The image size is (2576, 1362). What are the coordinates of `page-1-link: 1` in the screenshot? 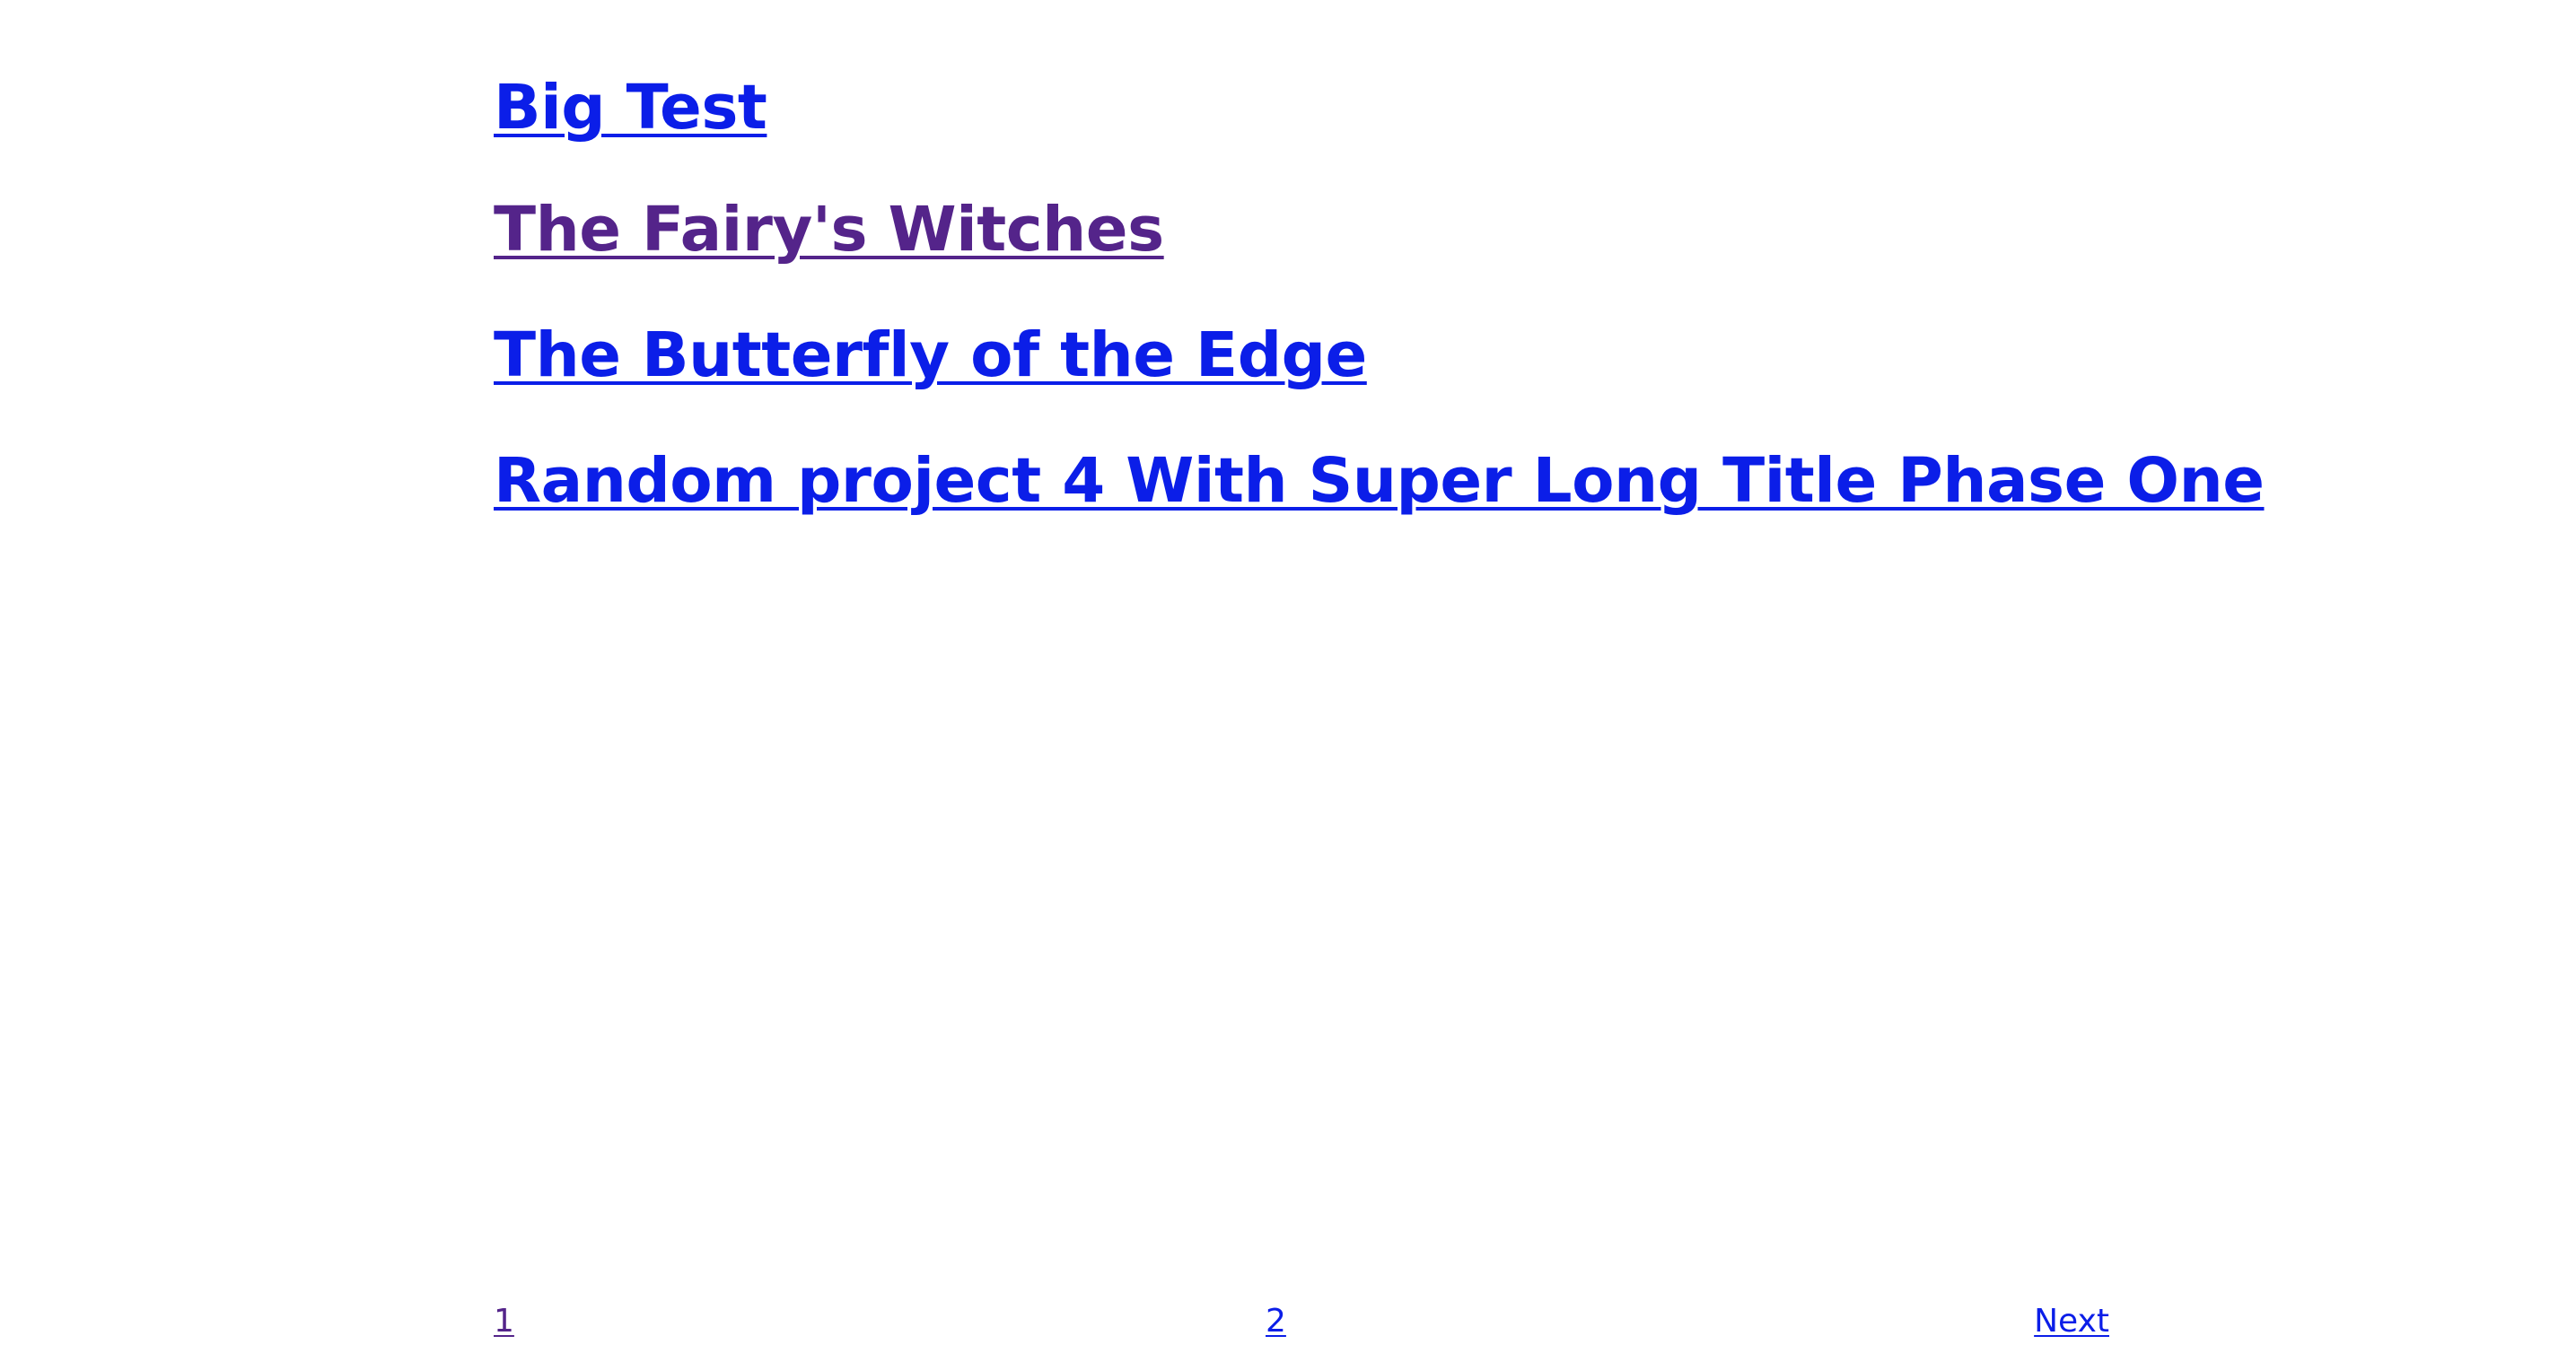 It's located at (504, 1321).